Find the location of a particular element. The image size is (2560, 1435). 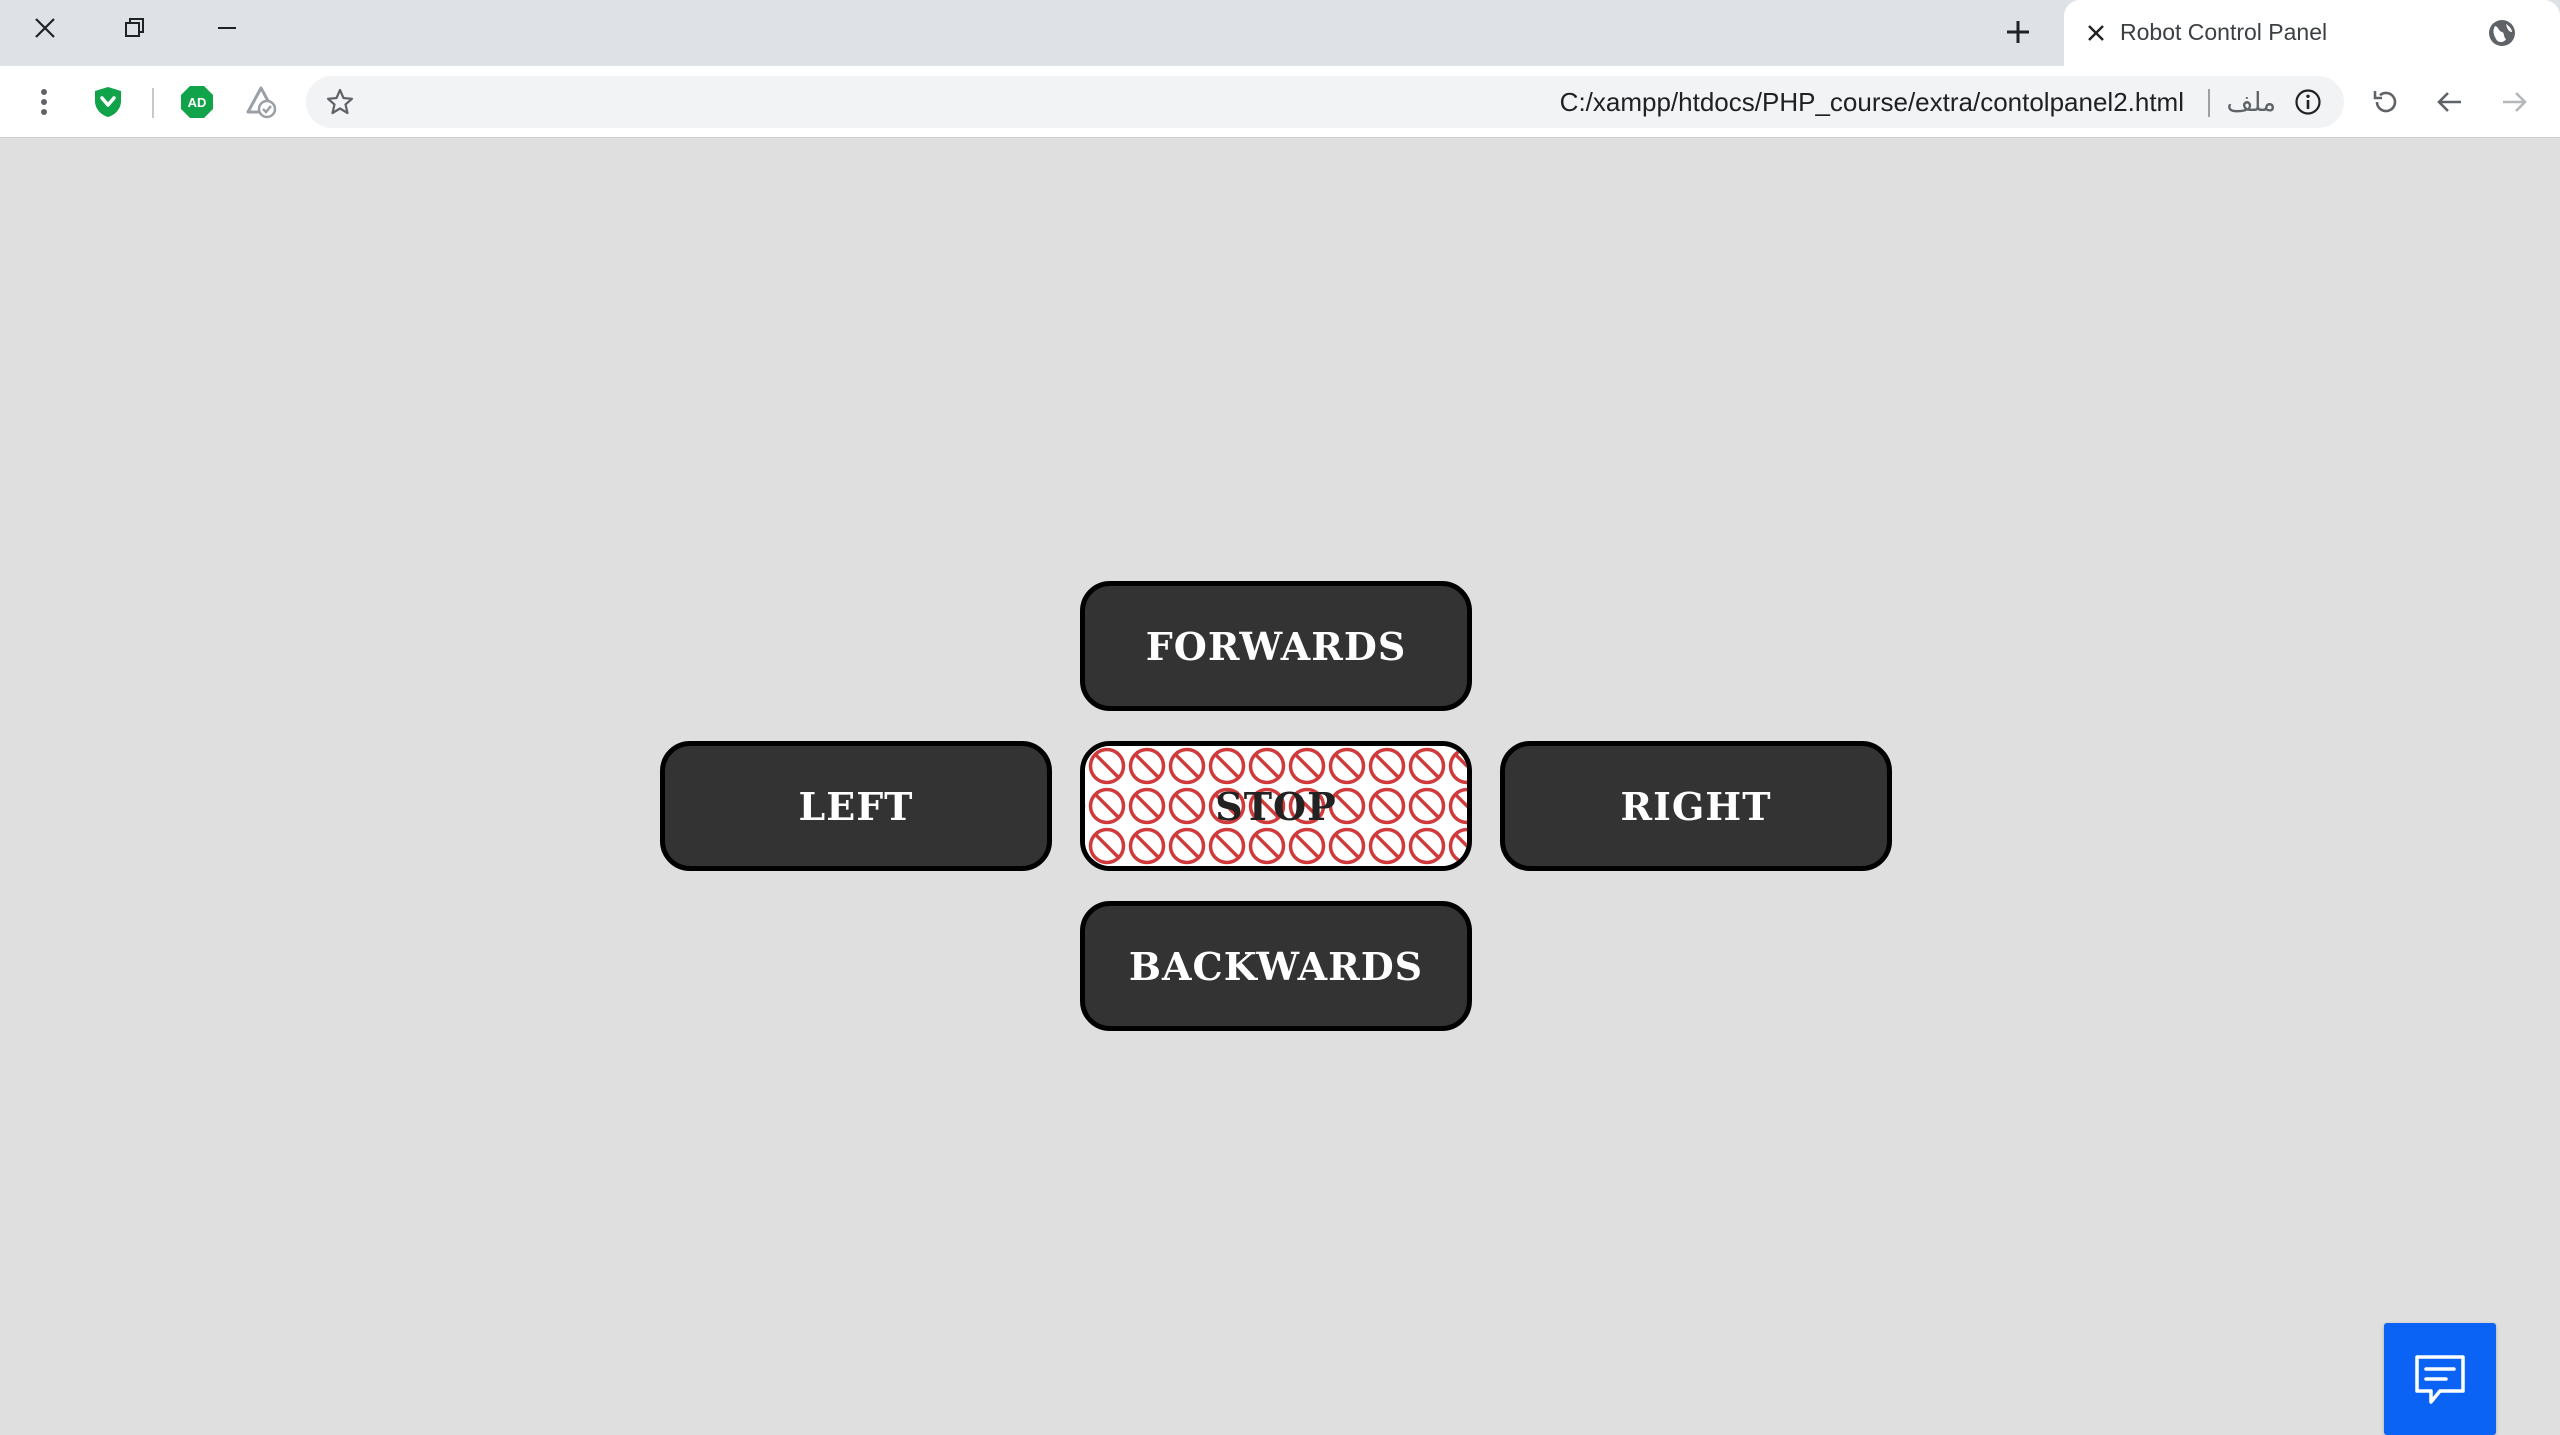

chat-widget-button is located at coordinates (2440, 1379).